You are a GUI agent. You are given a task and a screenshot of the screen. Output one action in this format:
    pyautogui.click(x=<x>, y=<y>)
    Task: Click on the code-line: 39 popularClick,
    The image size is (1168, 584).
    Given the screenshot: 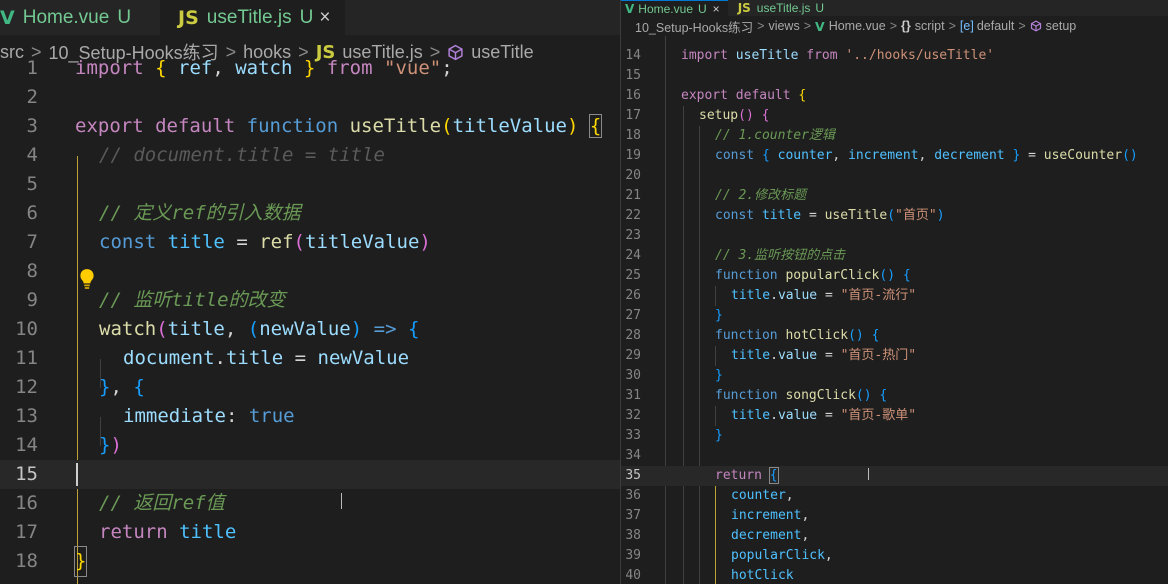 What is the action you would take?
    pyautogui.click(x=726, y=556)
    